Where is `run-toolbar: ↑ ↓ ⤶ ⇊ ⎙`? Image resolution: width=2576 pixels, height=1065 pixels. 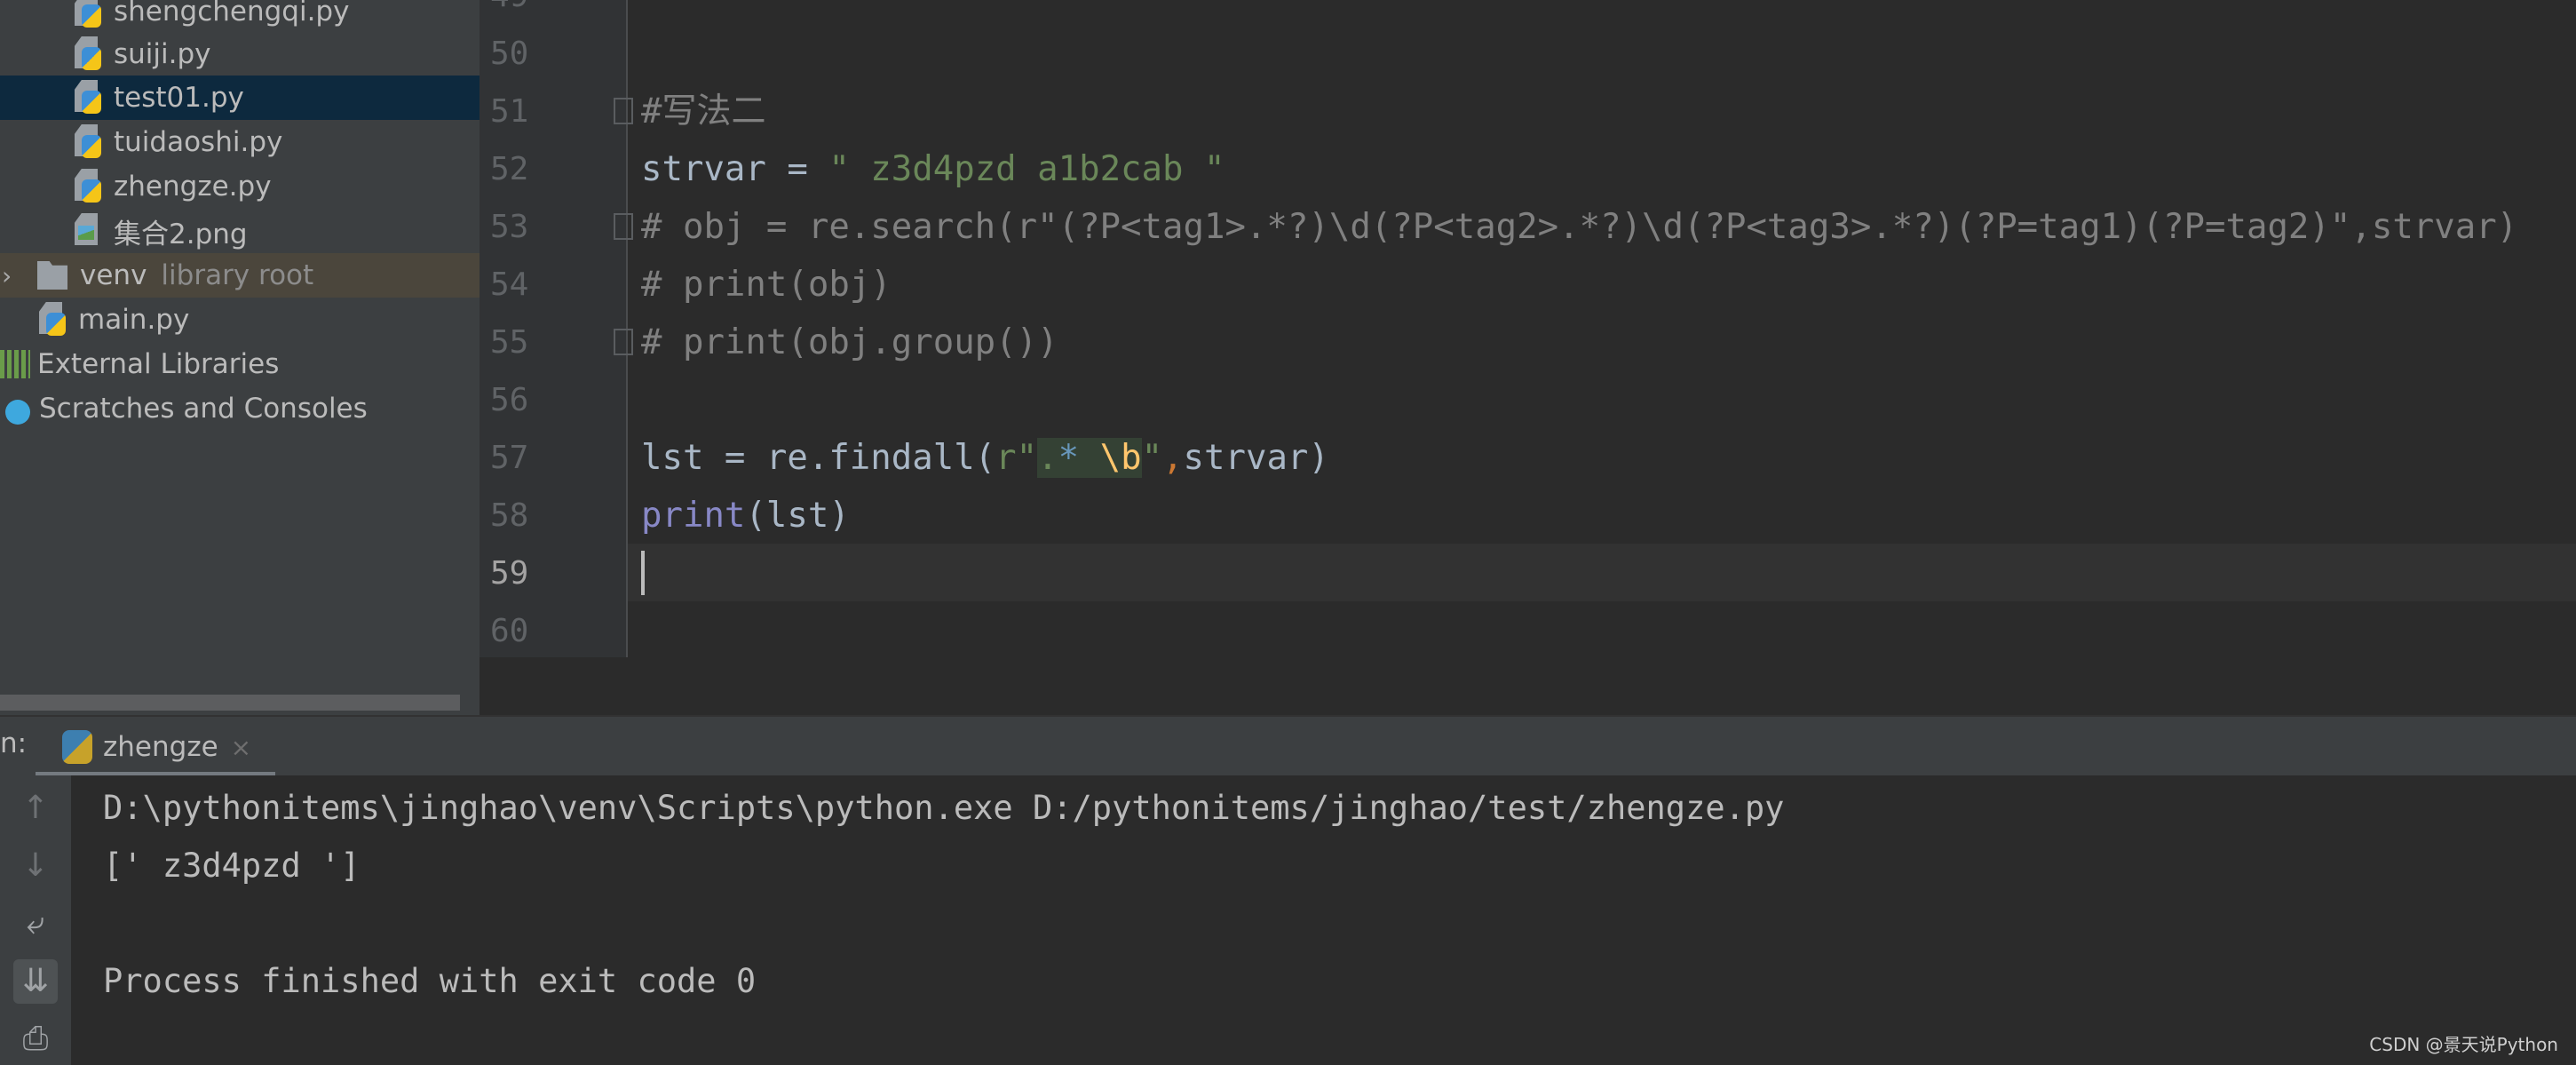
run-toolbar: ↑ ↓ ⤶ ⇊ ⎙ is located at coordinates (36, 920).